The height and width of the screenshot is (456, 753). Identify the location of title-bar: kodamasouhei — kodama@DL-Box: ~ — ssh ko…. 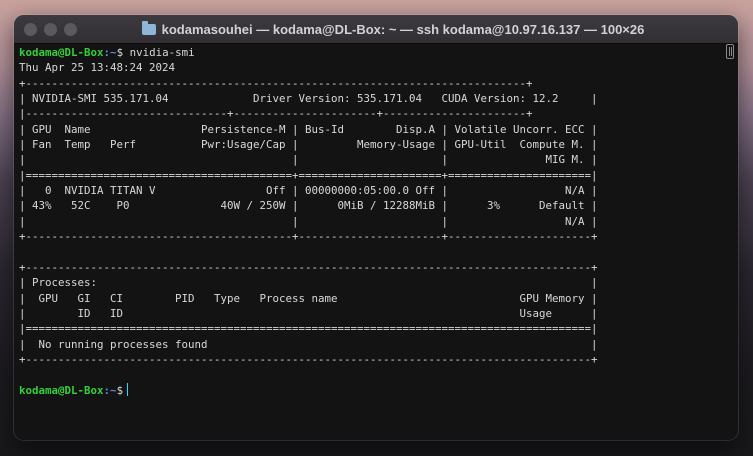
(376, 29).